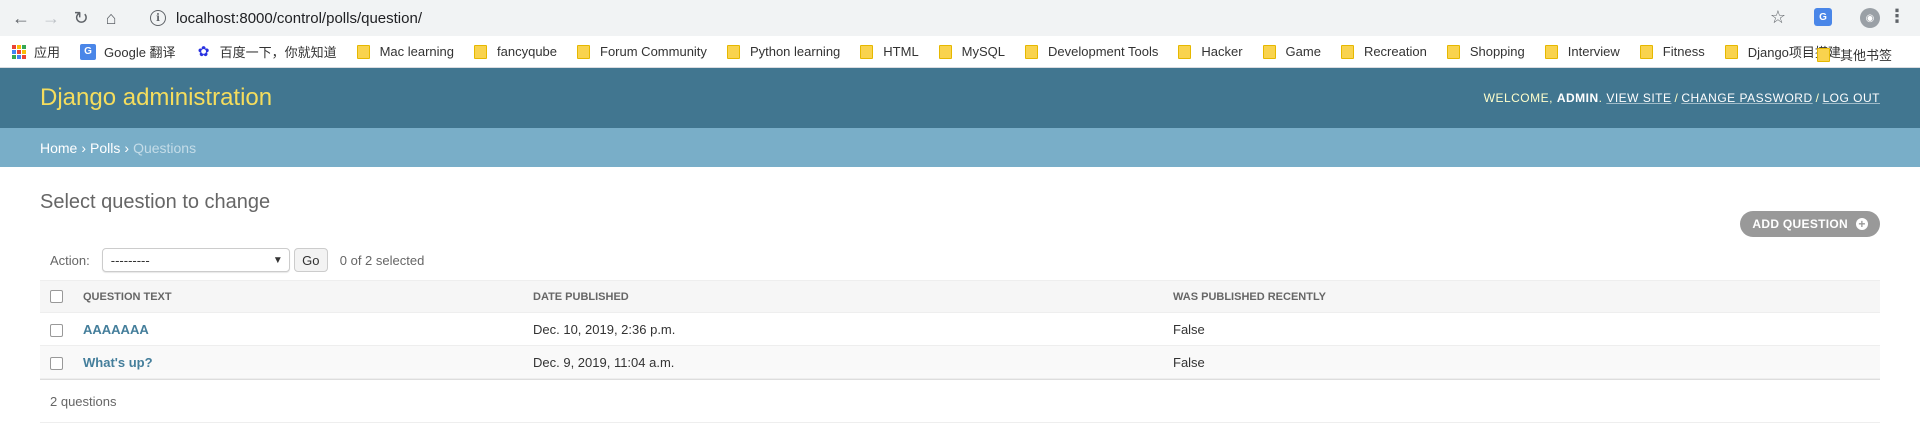 The height and width of the screenshot is (446, 1920). I want to click on paginator: 2 questions, so click(960, 401).